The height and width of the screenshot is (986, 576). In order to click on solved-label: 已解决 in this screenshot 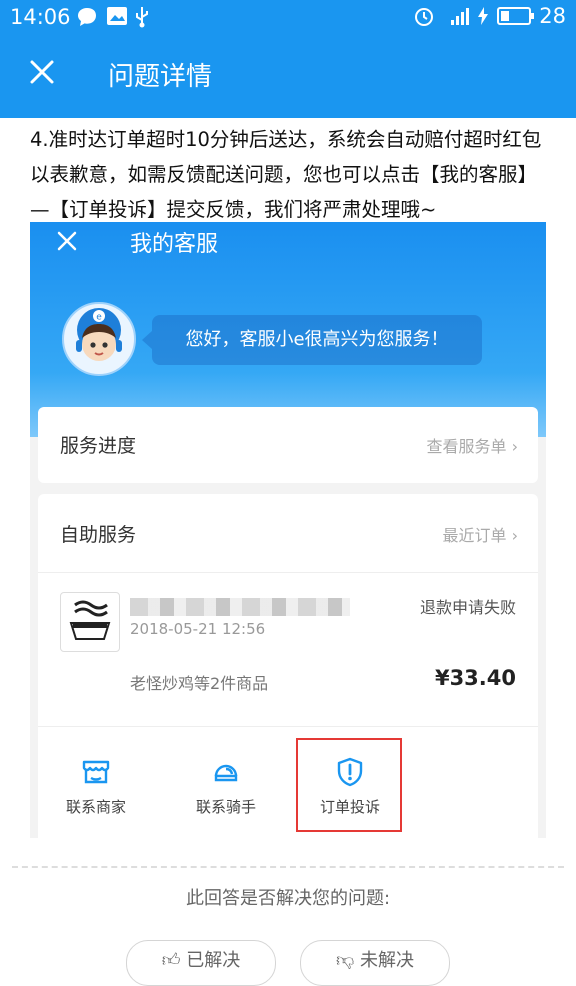, I will do `click(213, 960)`.